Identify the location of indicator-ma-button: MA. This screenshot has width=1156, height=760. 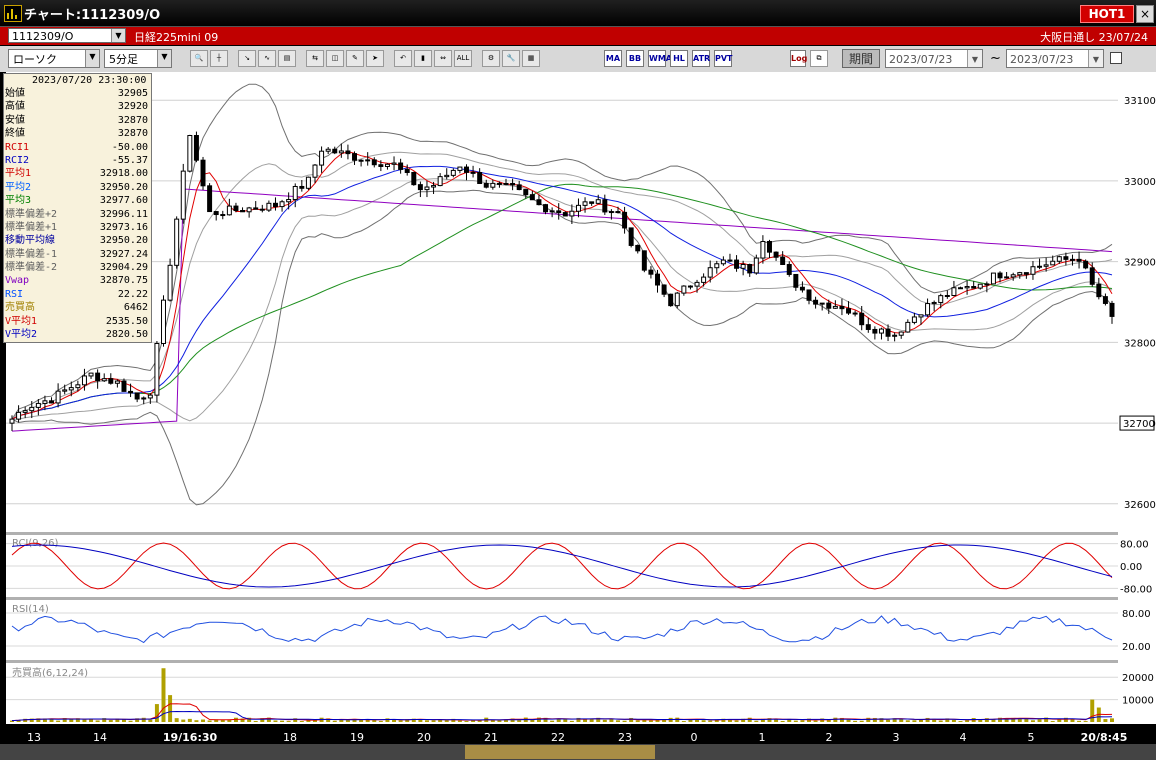
(613, 58).